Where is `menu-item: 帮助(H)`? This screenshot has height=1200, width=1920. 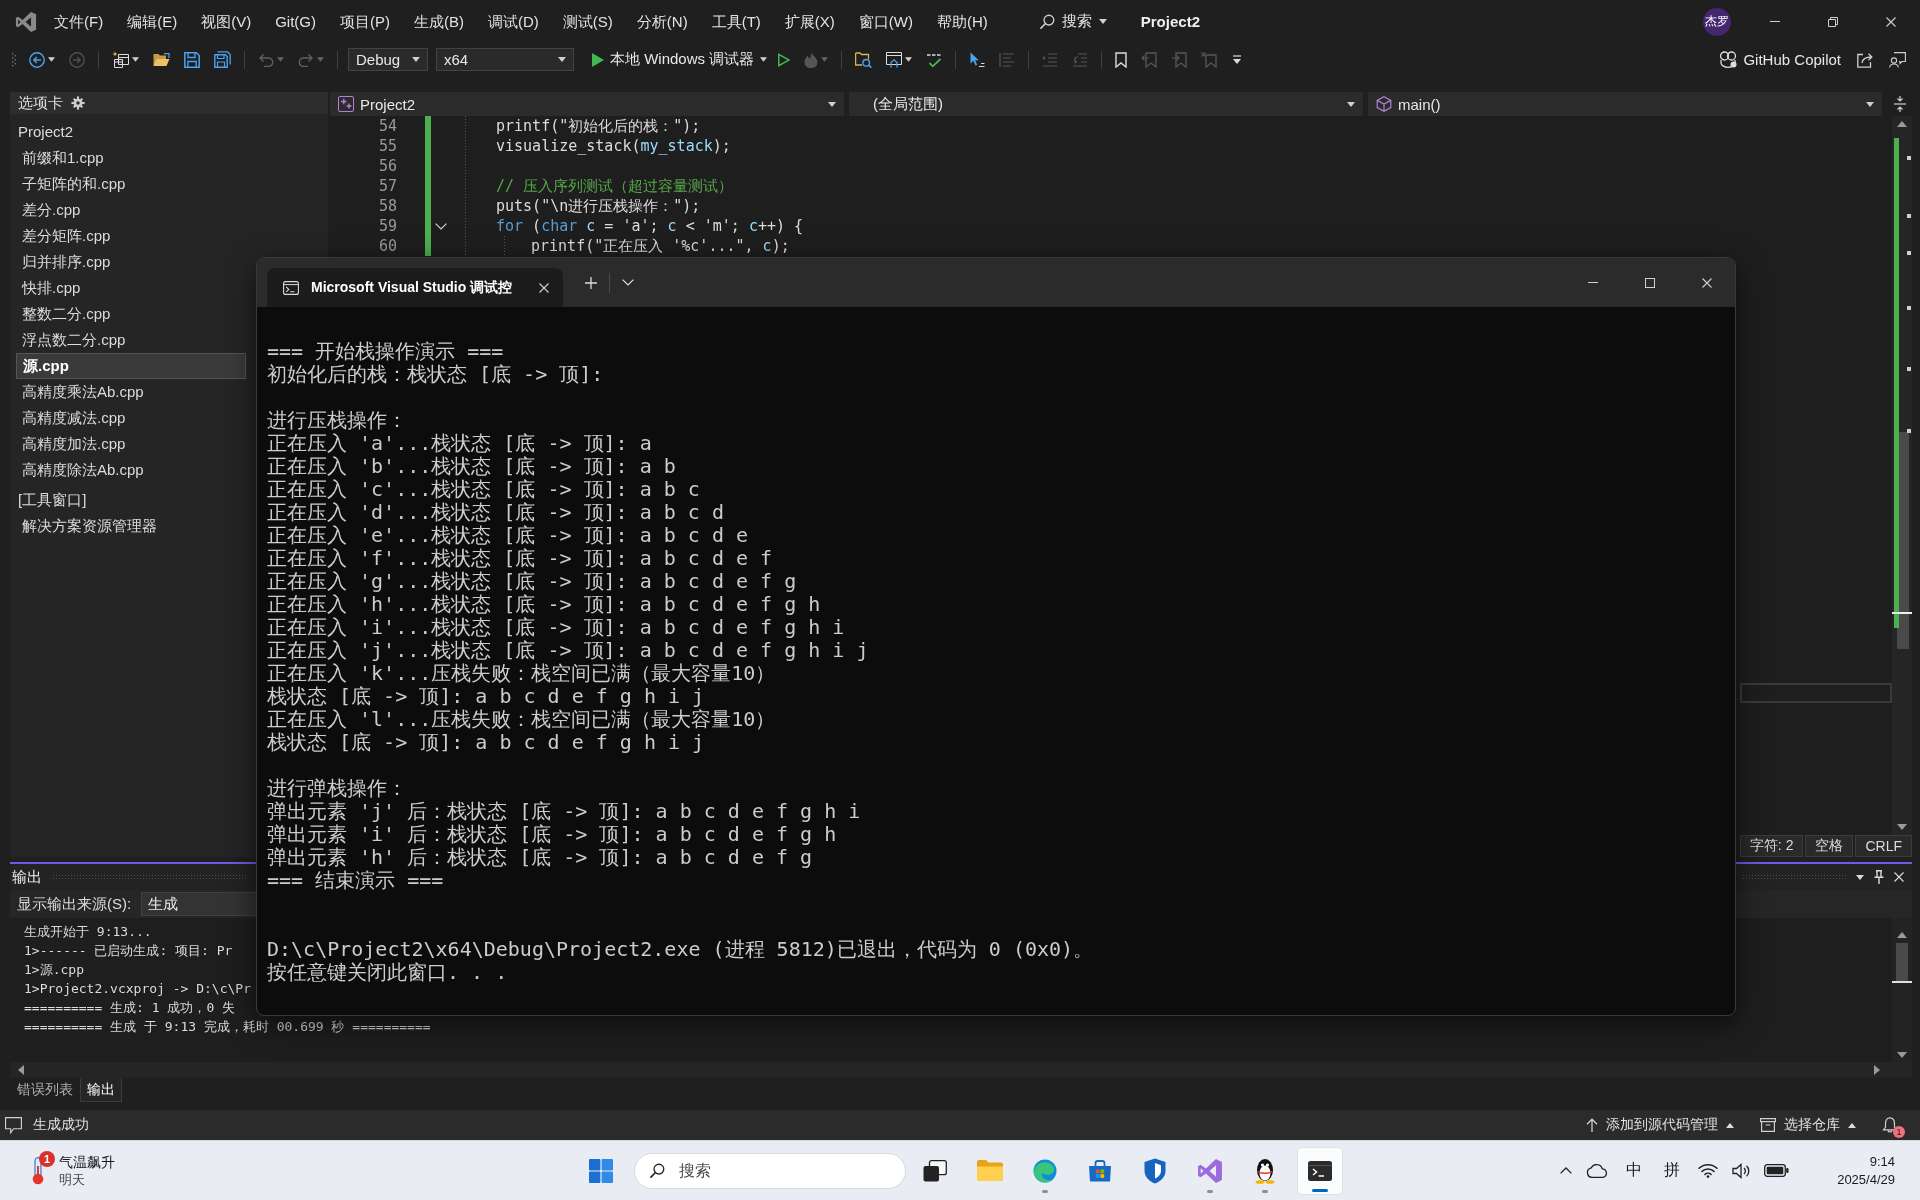 menu-item: 帮助(H) is located at coordinates (962, 21).